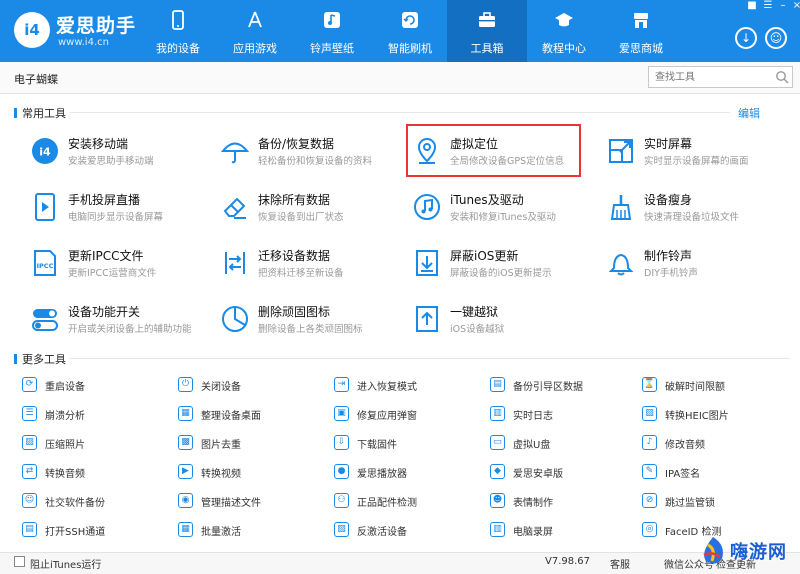 The image size is (800, 574). What do you see at coordinates (255, 31) in the screenshot?
I see `nav-apps-games: 应用游戏` at bounding box center [255, 31].